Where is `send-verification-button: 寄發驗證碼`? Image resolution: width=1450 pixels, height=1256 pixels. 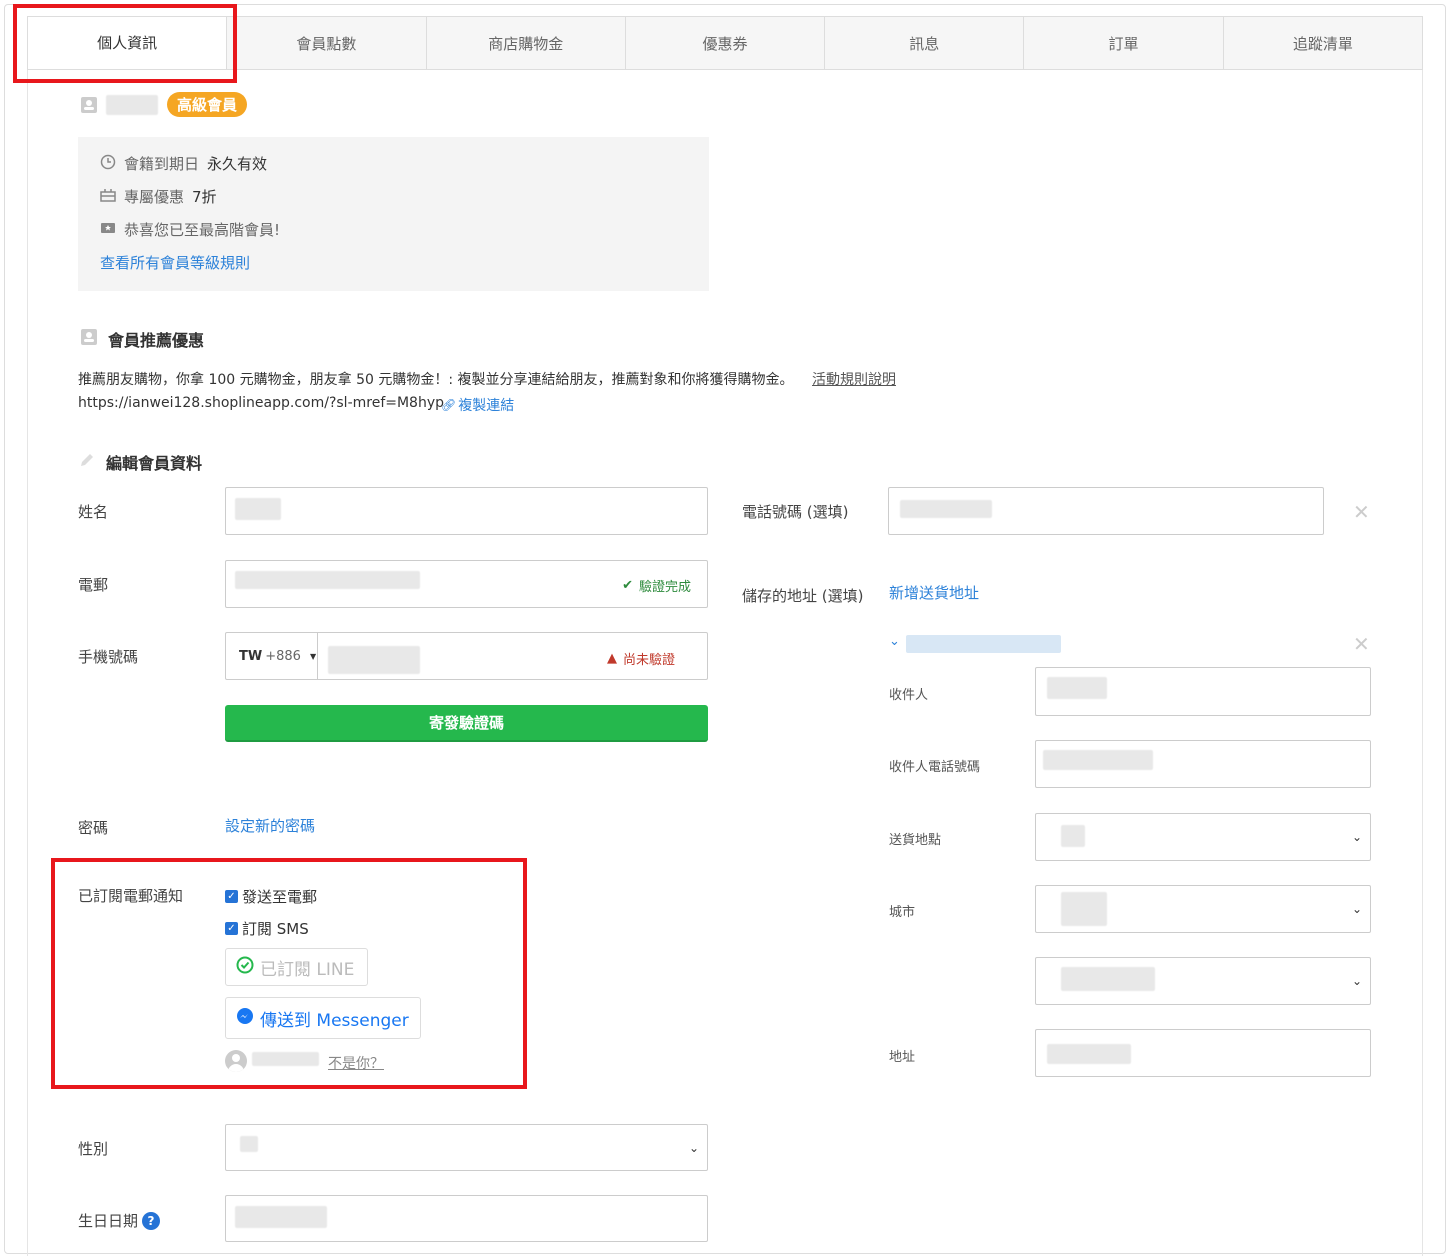 send-verification-button: 寄發驗證碼 is located at coordinates (466, 723).